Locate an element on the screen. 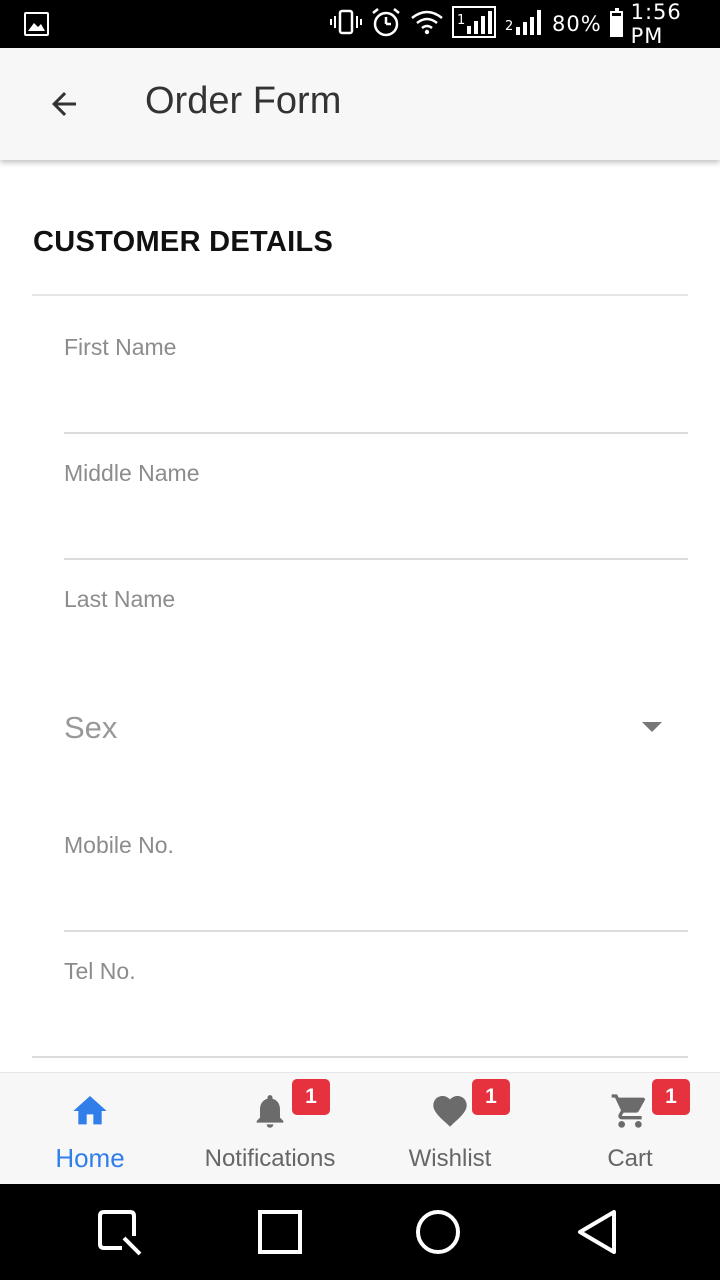 The width and height of the screenshot is (720, 1280). first-name-field: First Name is located at coordinates (376, 384).